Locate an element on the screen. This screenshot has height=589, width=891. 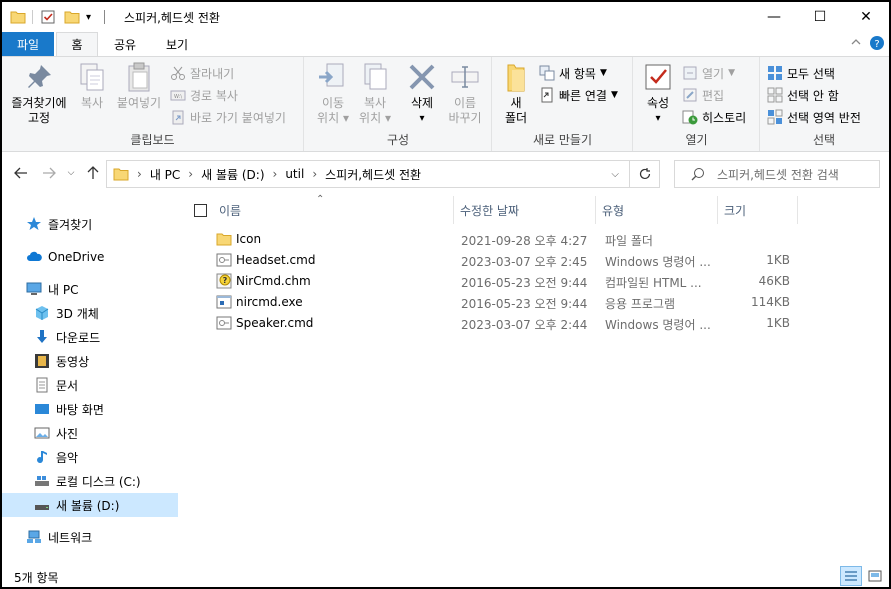
paste-button: 붙여넣기 is located at coordinates (139, 86).